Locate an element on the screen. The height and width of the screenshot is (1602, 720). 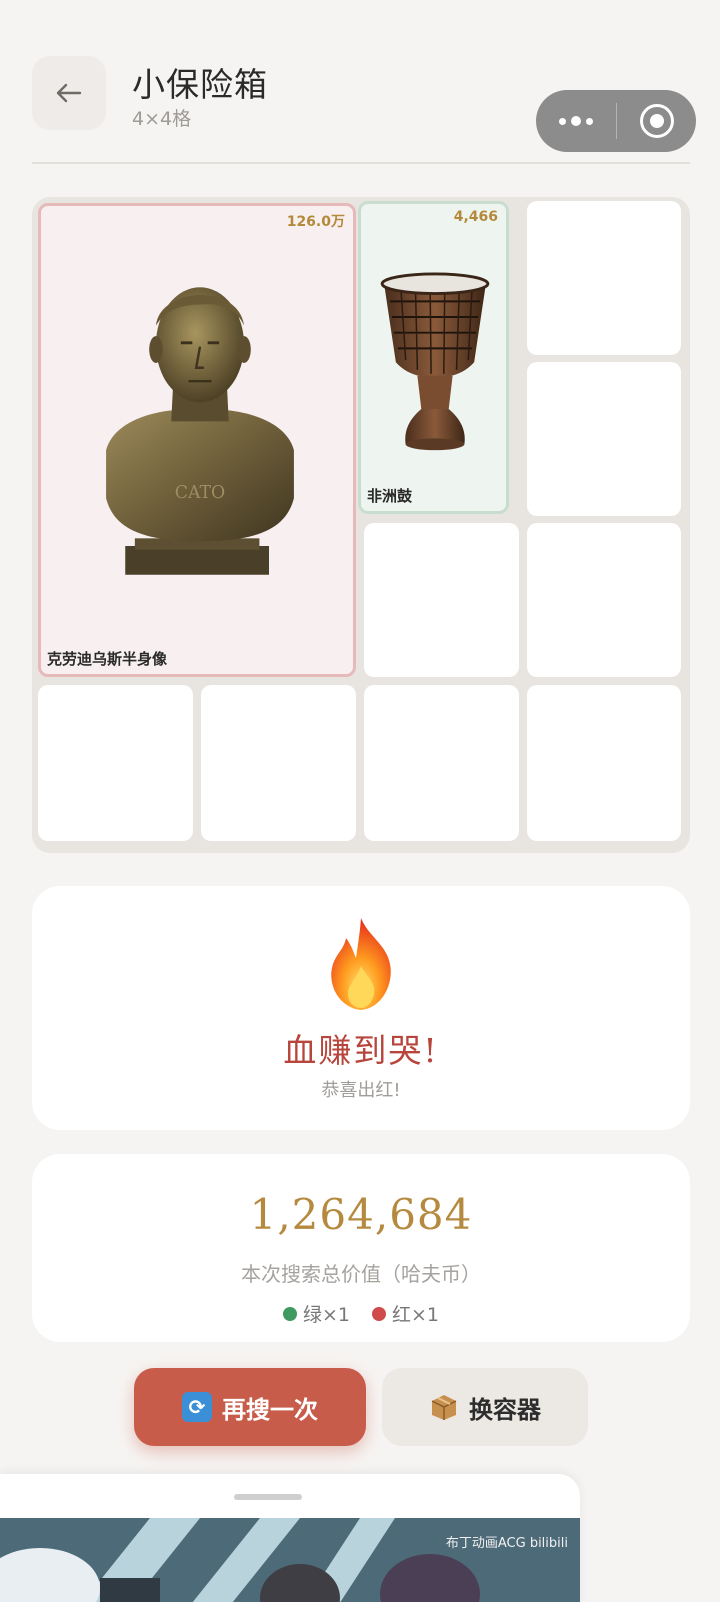
item-name: 克劳迪乌斯半身像 is located at coordinates (107, 659).